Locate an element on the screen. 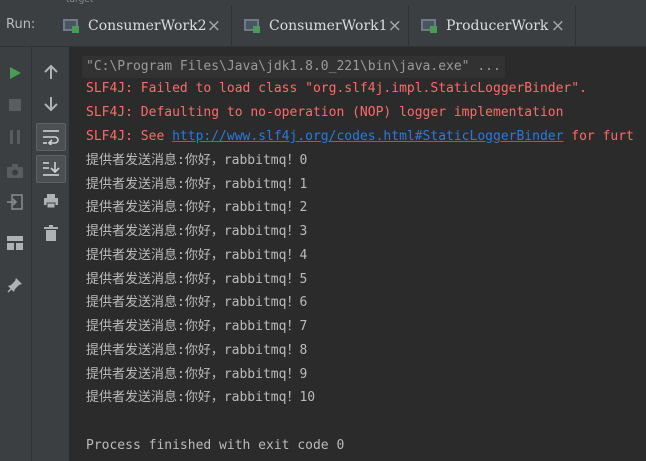 The image size is (646, 461). scroll-to-end-icon is located at coordinates (51, 169).